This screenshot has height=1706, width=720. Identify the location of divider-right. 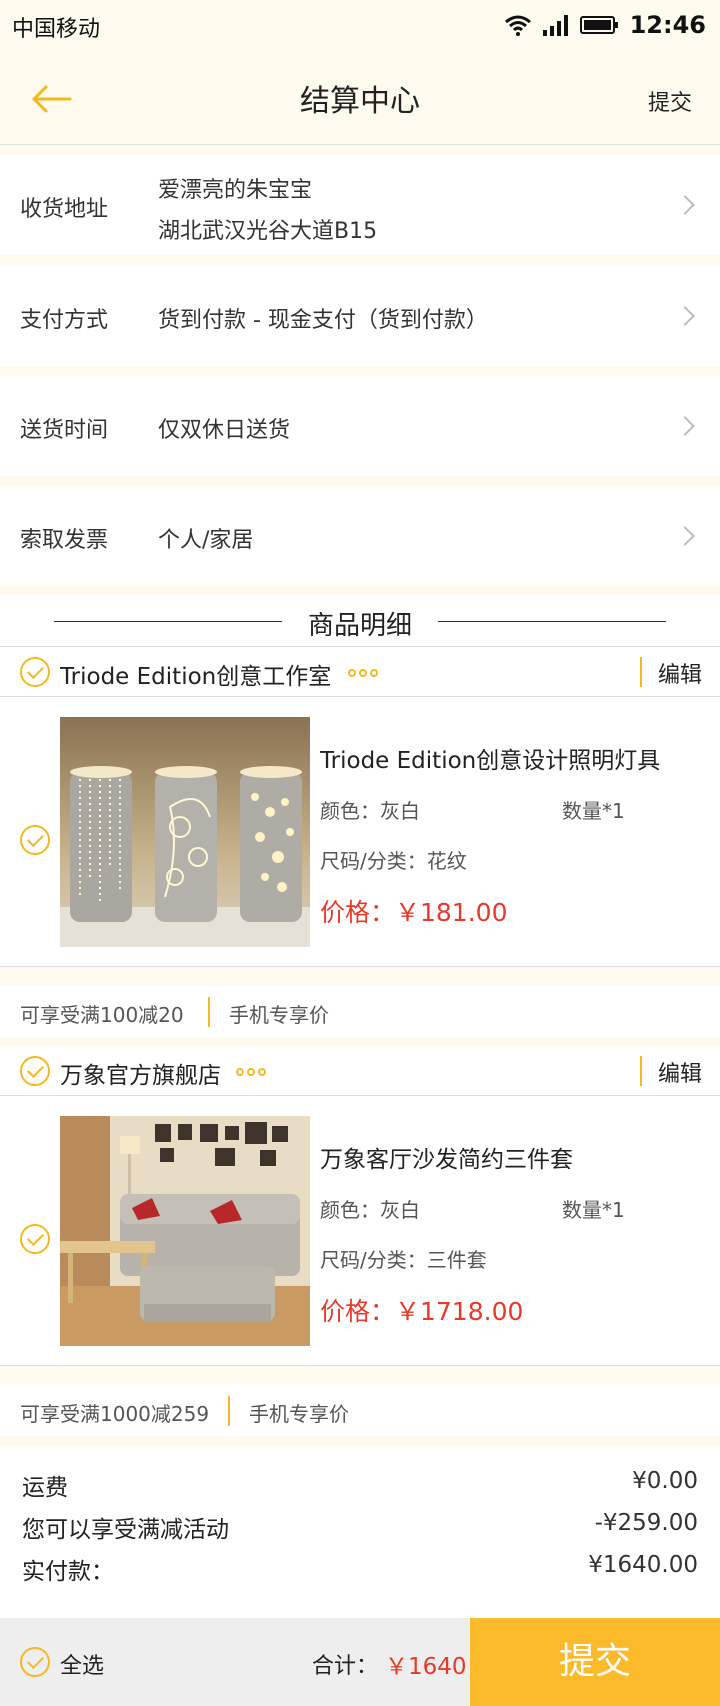
(552, 621).